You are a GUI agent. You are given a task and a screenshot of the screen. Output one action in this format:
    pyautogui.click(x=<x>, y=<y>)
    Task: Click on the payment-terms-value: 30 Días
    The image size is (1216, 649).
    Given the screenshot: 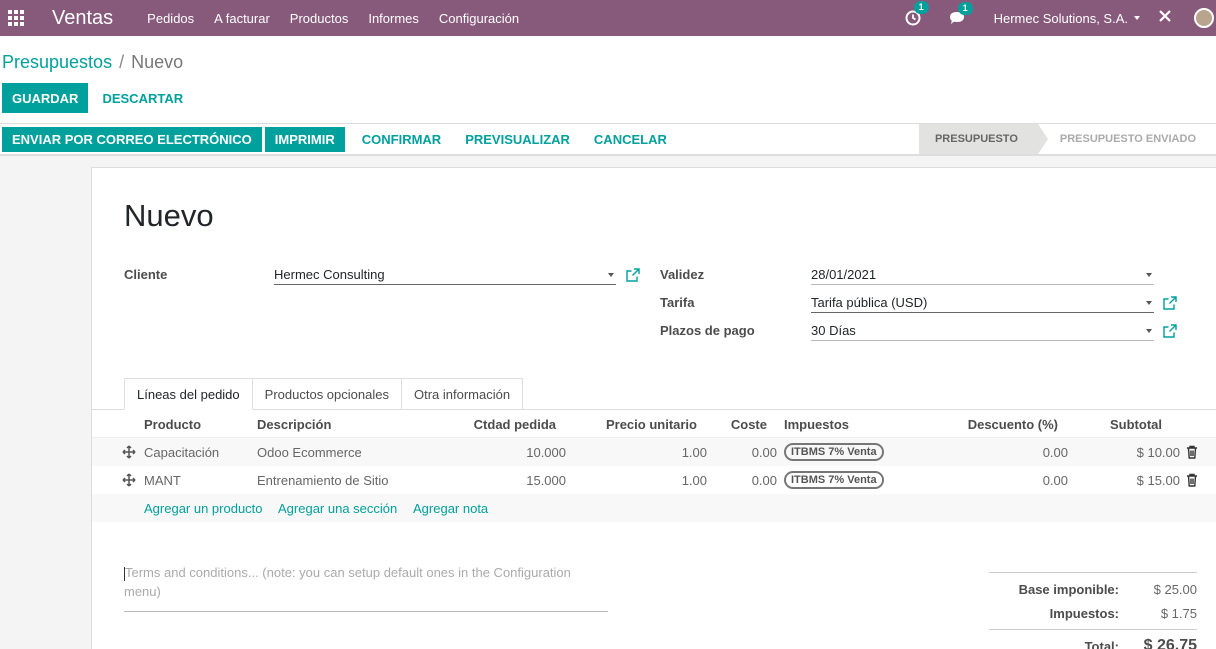 What is the action you would take?
    pyautogui.click(x=833, y=330)
    